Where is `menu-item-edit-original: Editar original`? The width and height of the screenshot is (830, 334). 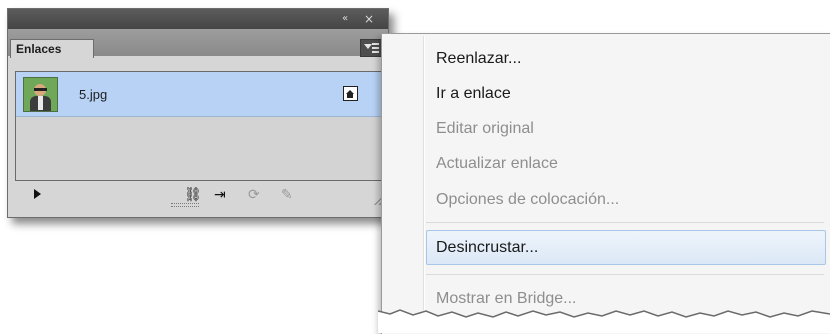 menu-item-edit-original: Editar original is located at coordinates (485, 128).